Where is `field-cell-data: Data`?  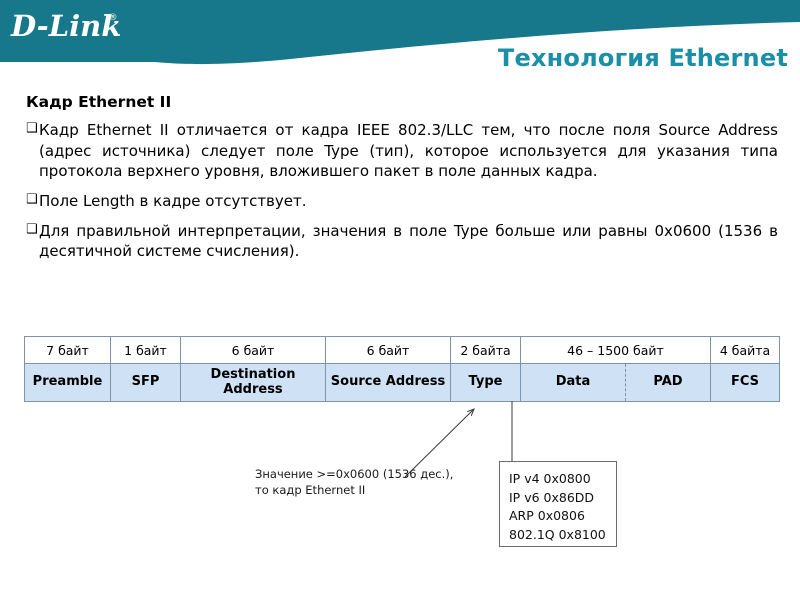 field-cell-data: Data is located at coordinates (573, 382).